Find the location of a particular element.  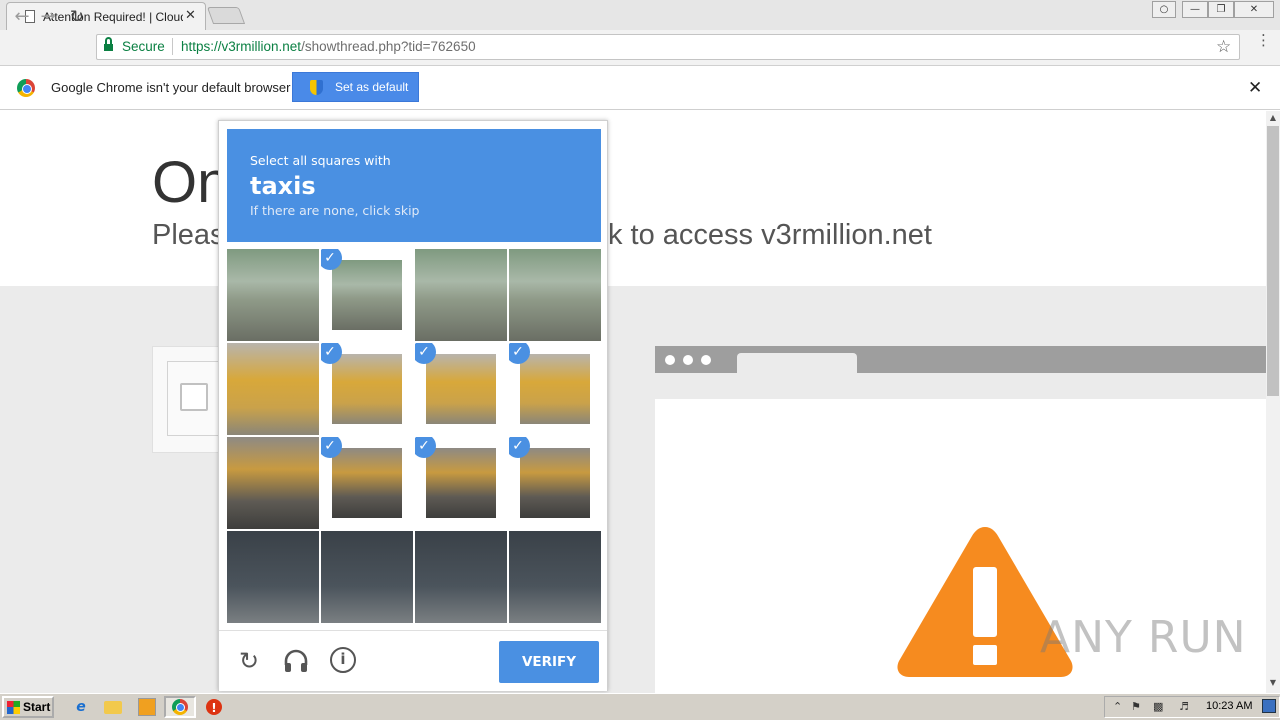

divider is located at coordinates (172, 46).